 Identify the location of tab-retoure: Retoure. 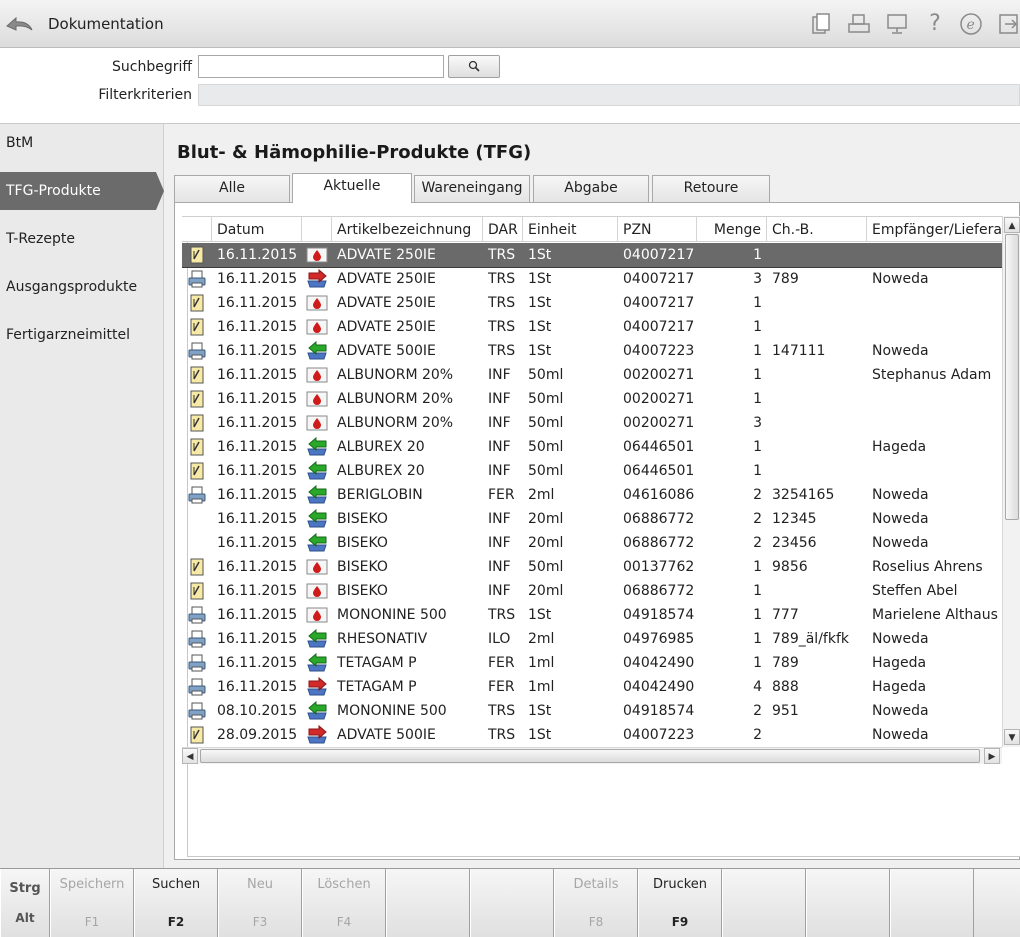
(711, 188).